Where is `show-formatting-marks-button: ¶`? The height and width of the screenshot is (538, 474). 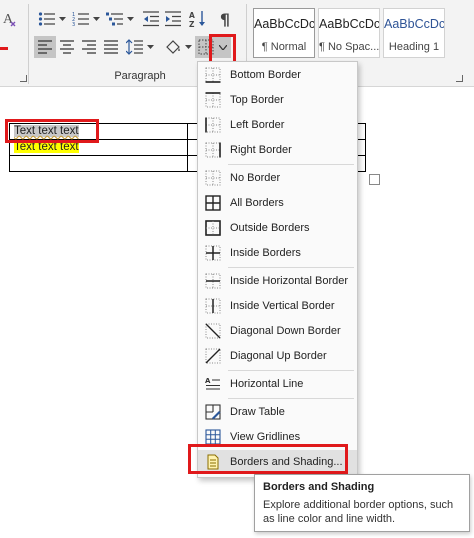 show-formatting-marks-button: ¶ is located at coordinates (225, 19).